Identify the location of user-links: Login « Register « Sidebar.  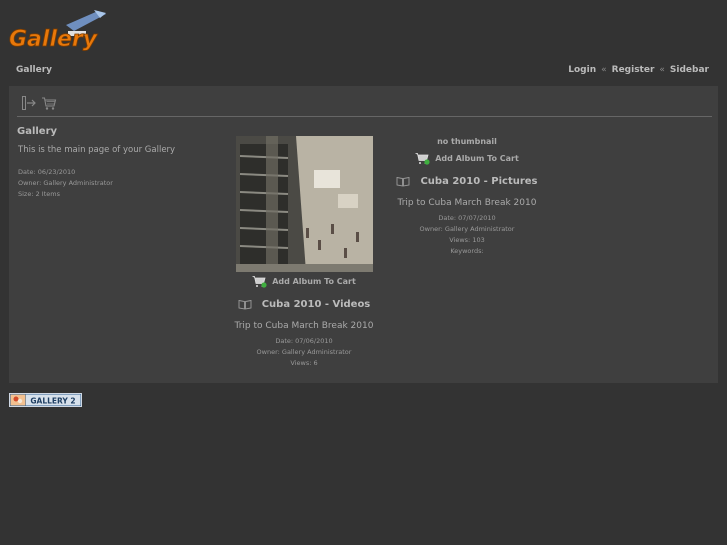
(638, 70).